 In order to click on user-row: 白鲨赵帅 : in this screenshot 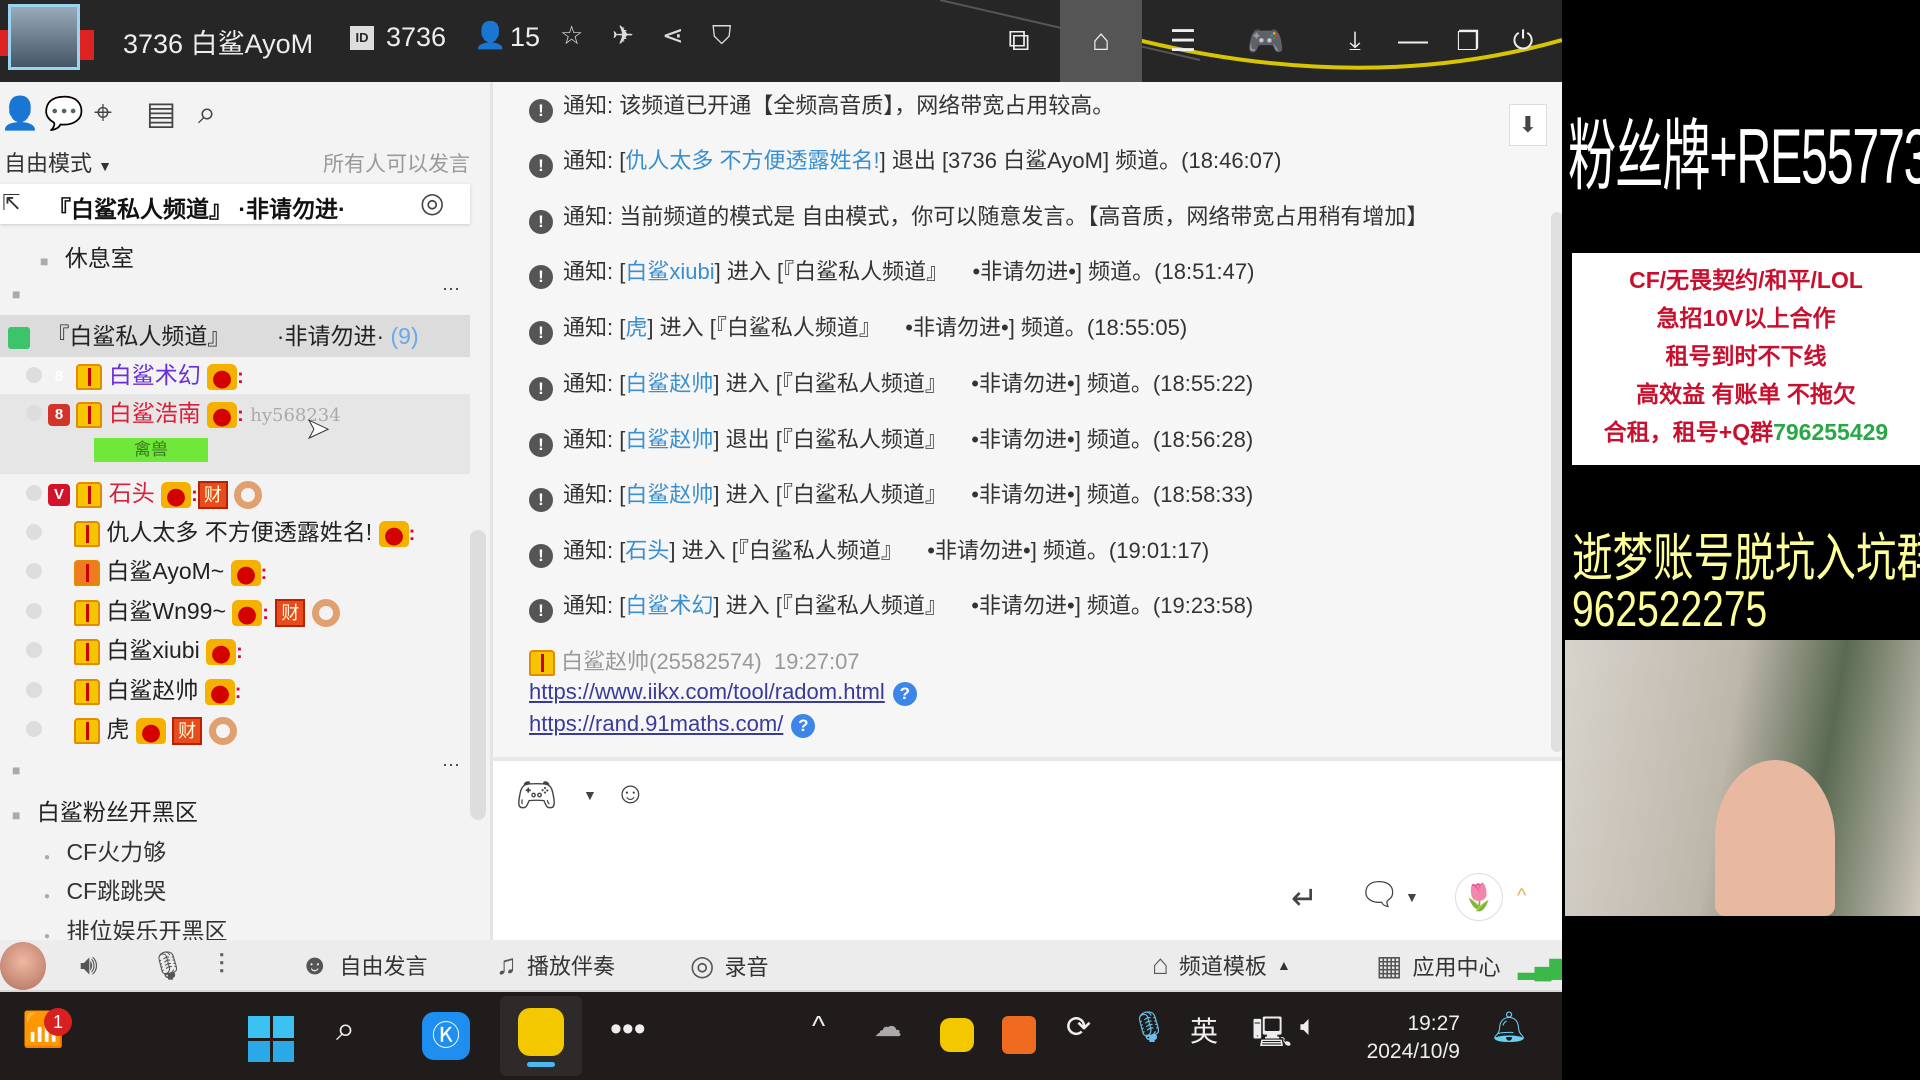, I will do `click(235, 690)`.